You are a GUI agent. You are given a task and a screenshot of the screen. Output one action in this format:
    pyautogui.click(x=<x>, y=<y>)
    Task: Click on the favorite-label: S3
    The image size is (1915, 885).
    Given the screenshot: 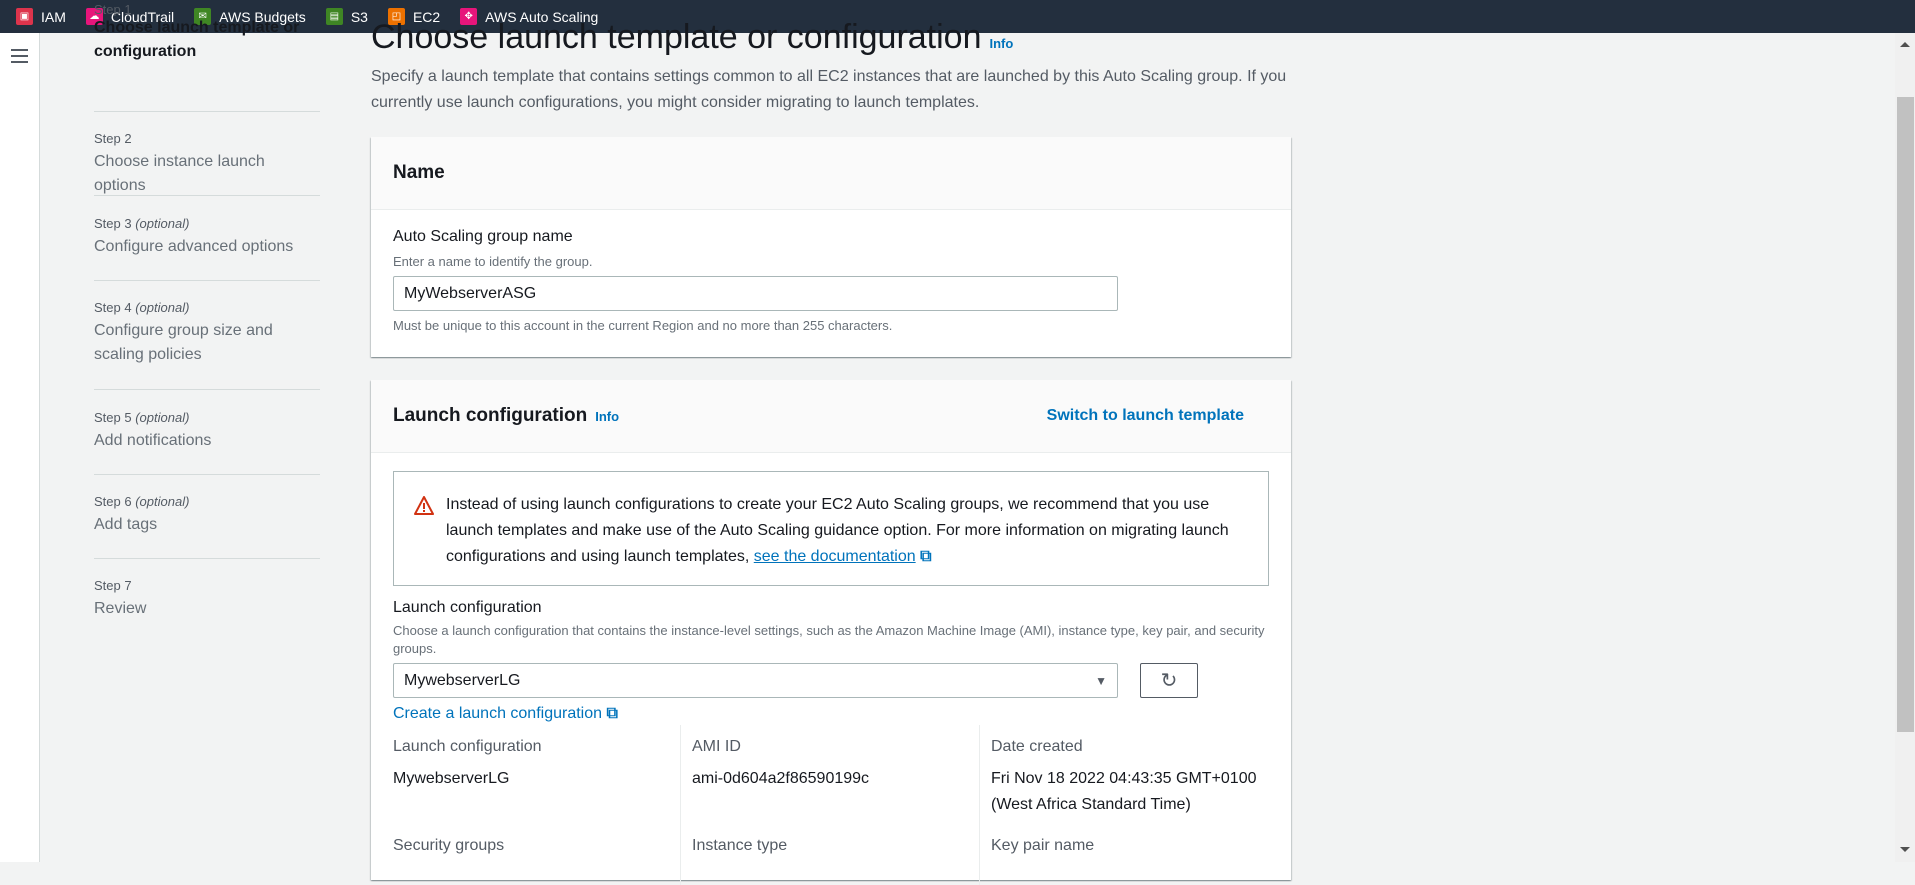 What is the action you would take?
    pyautogui.click(x=359, y=16)
    